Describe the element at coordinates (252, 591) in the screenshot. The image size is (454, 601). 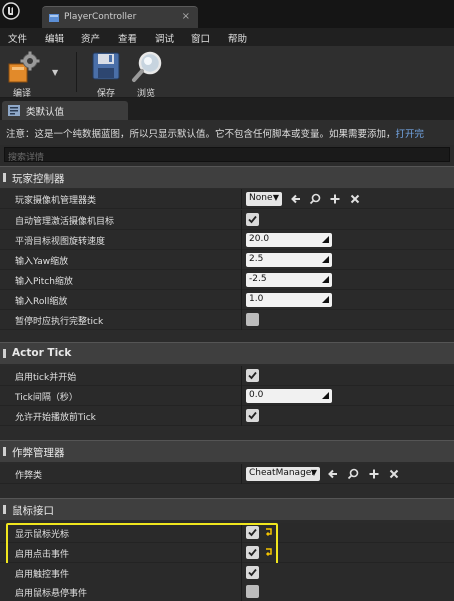
I see `hover-events-checkbox` at that location.